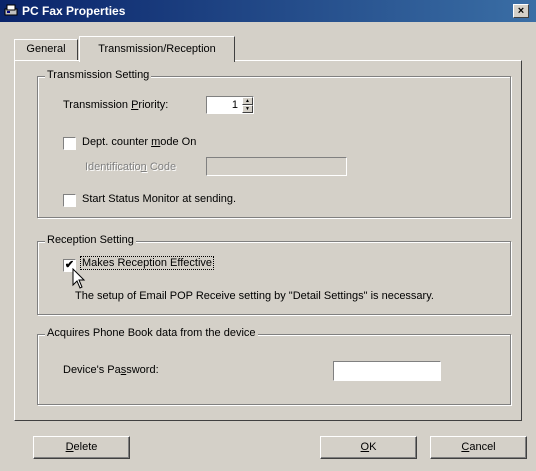 The width and height of the screenshot is (536, 471). I want to click on transmission-priority-label: Transmission Priority:, so click(116, 105).